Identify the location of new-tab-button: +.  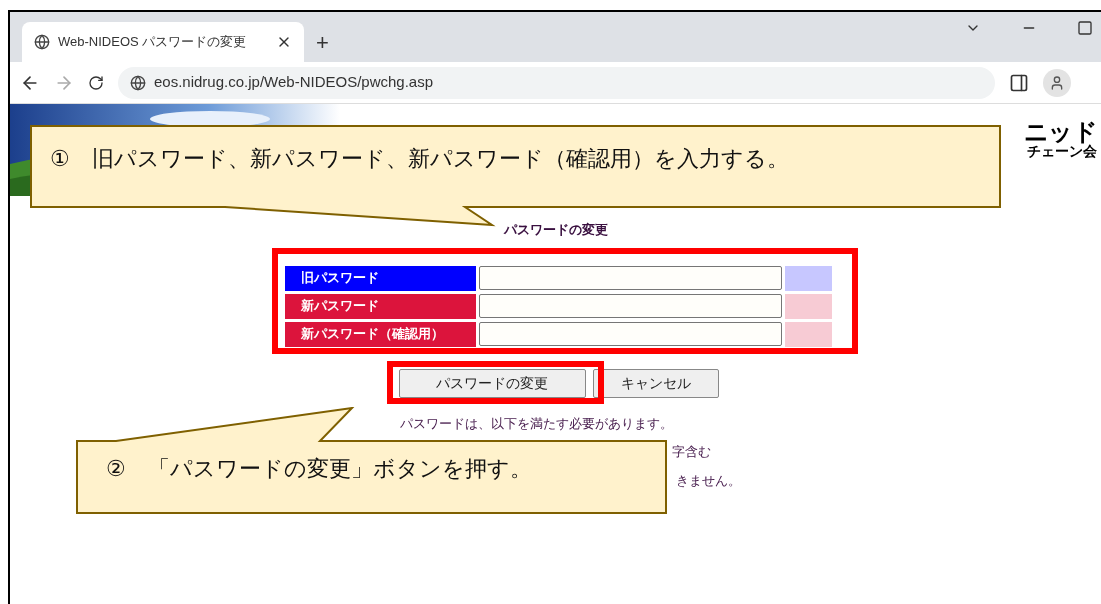
(322, 42).